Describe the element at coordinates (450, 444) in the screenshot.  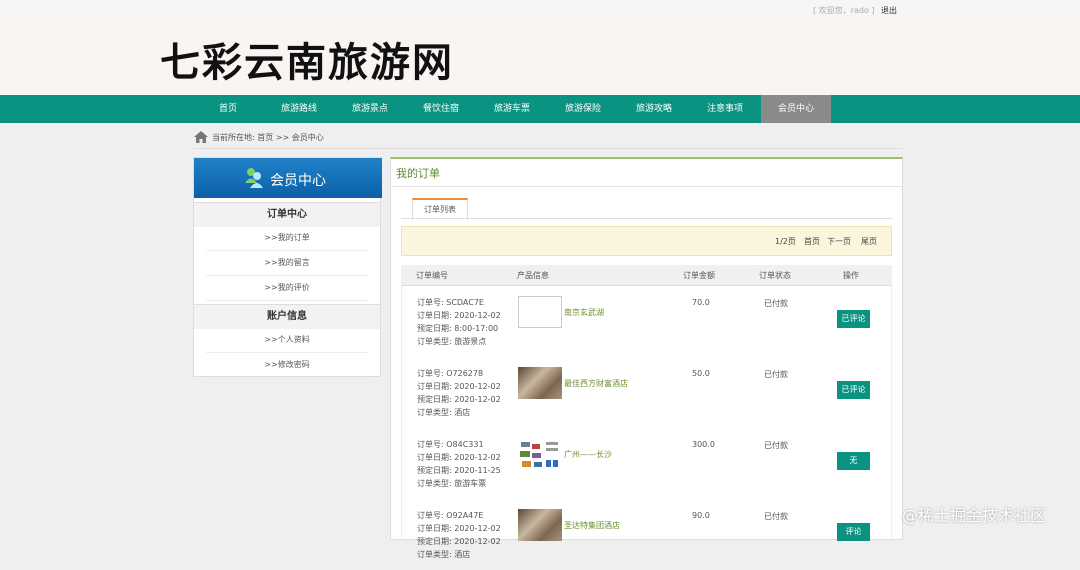
I see `order-no: 订单号: O84C331` at that location.